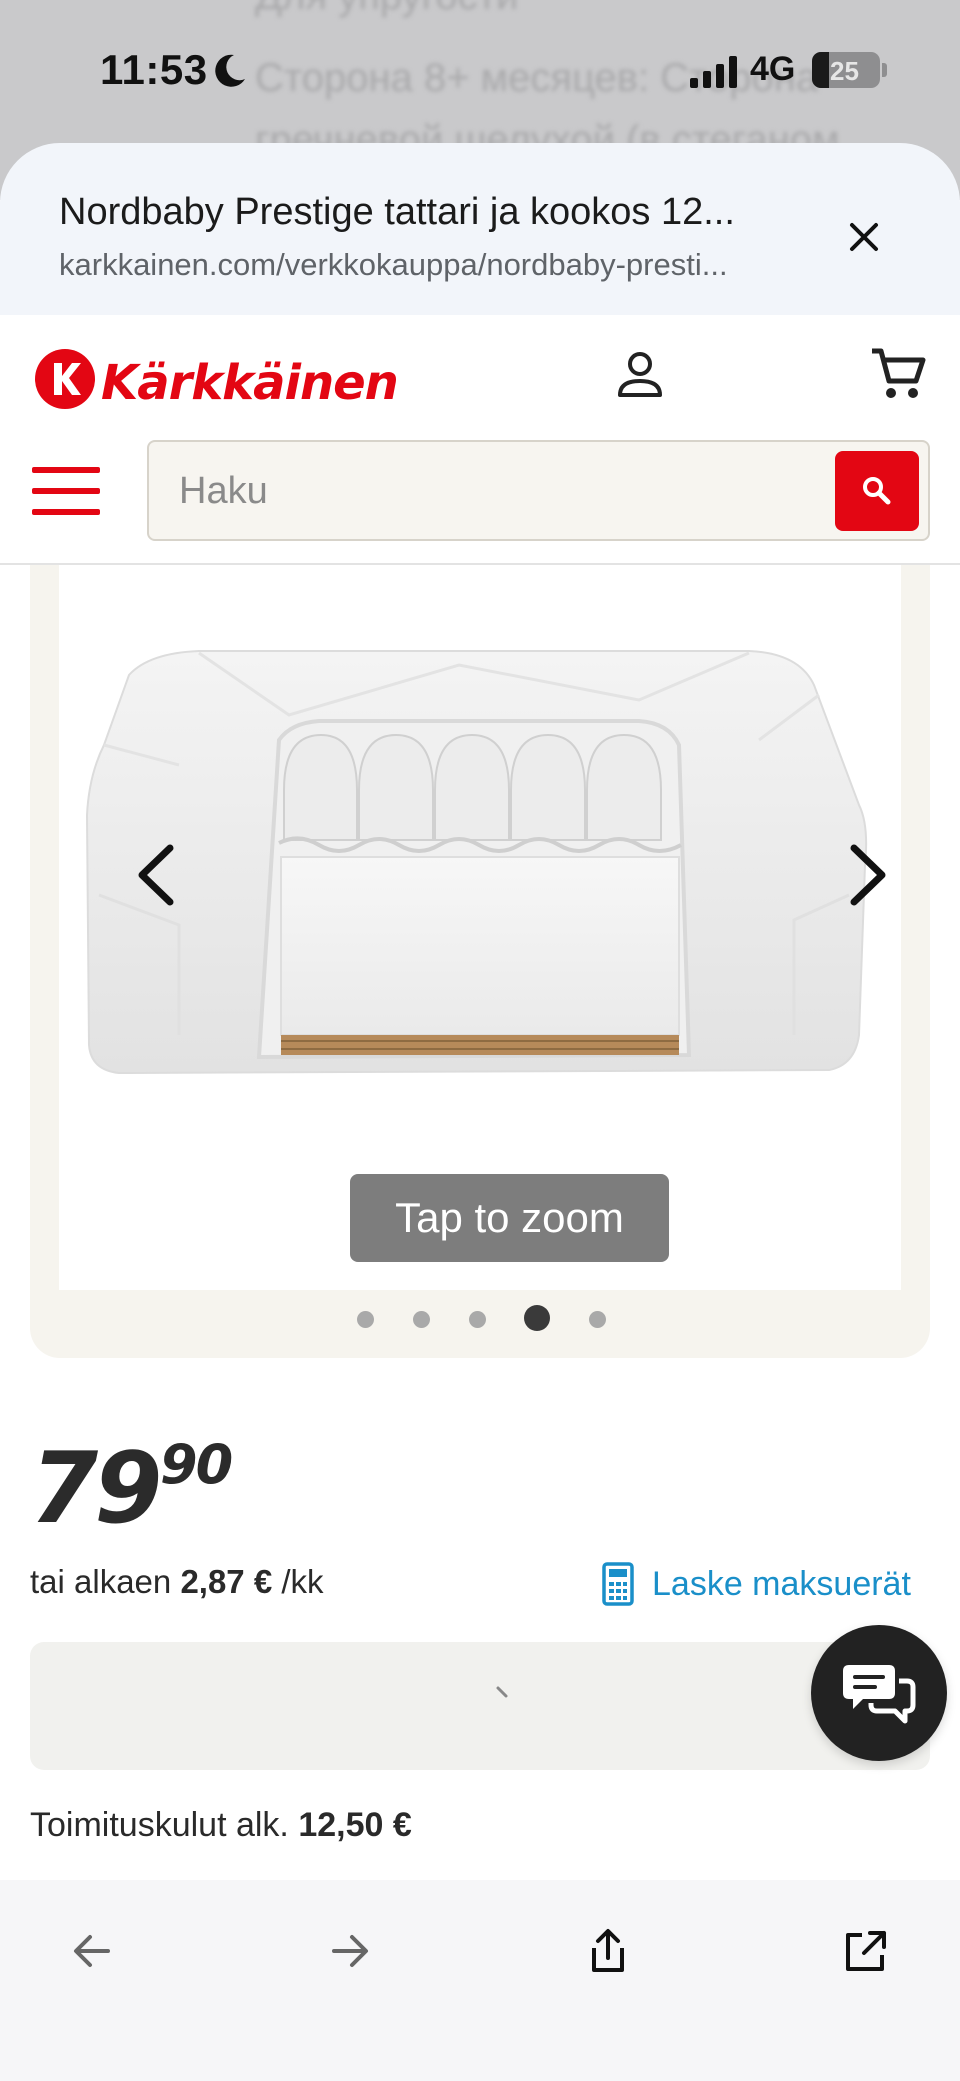 This screenshot has width=960, height=2081. I want to click on price-euros: 79, so click(96, 1489).